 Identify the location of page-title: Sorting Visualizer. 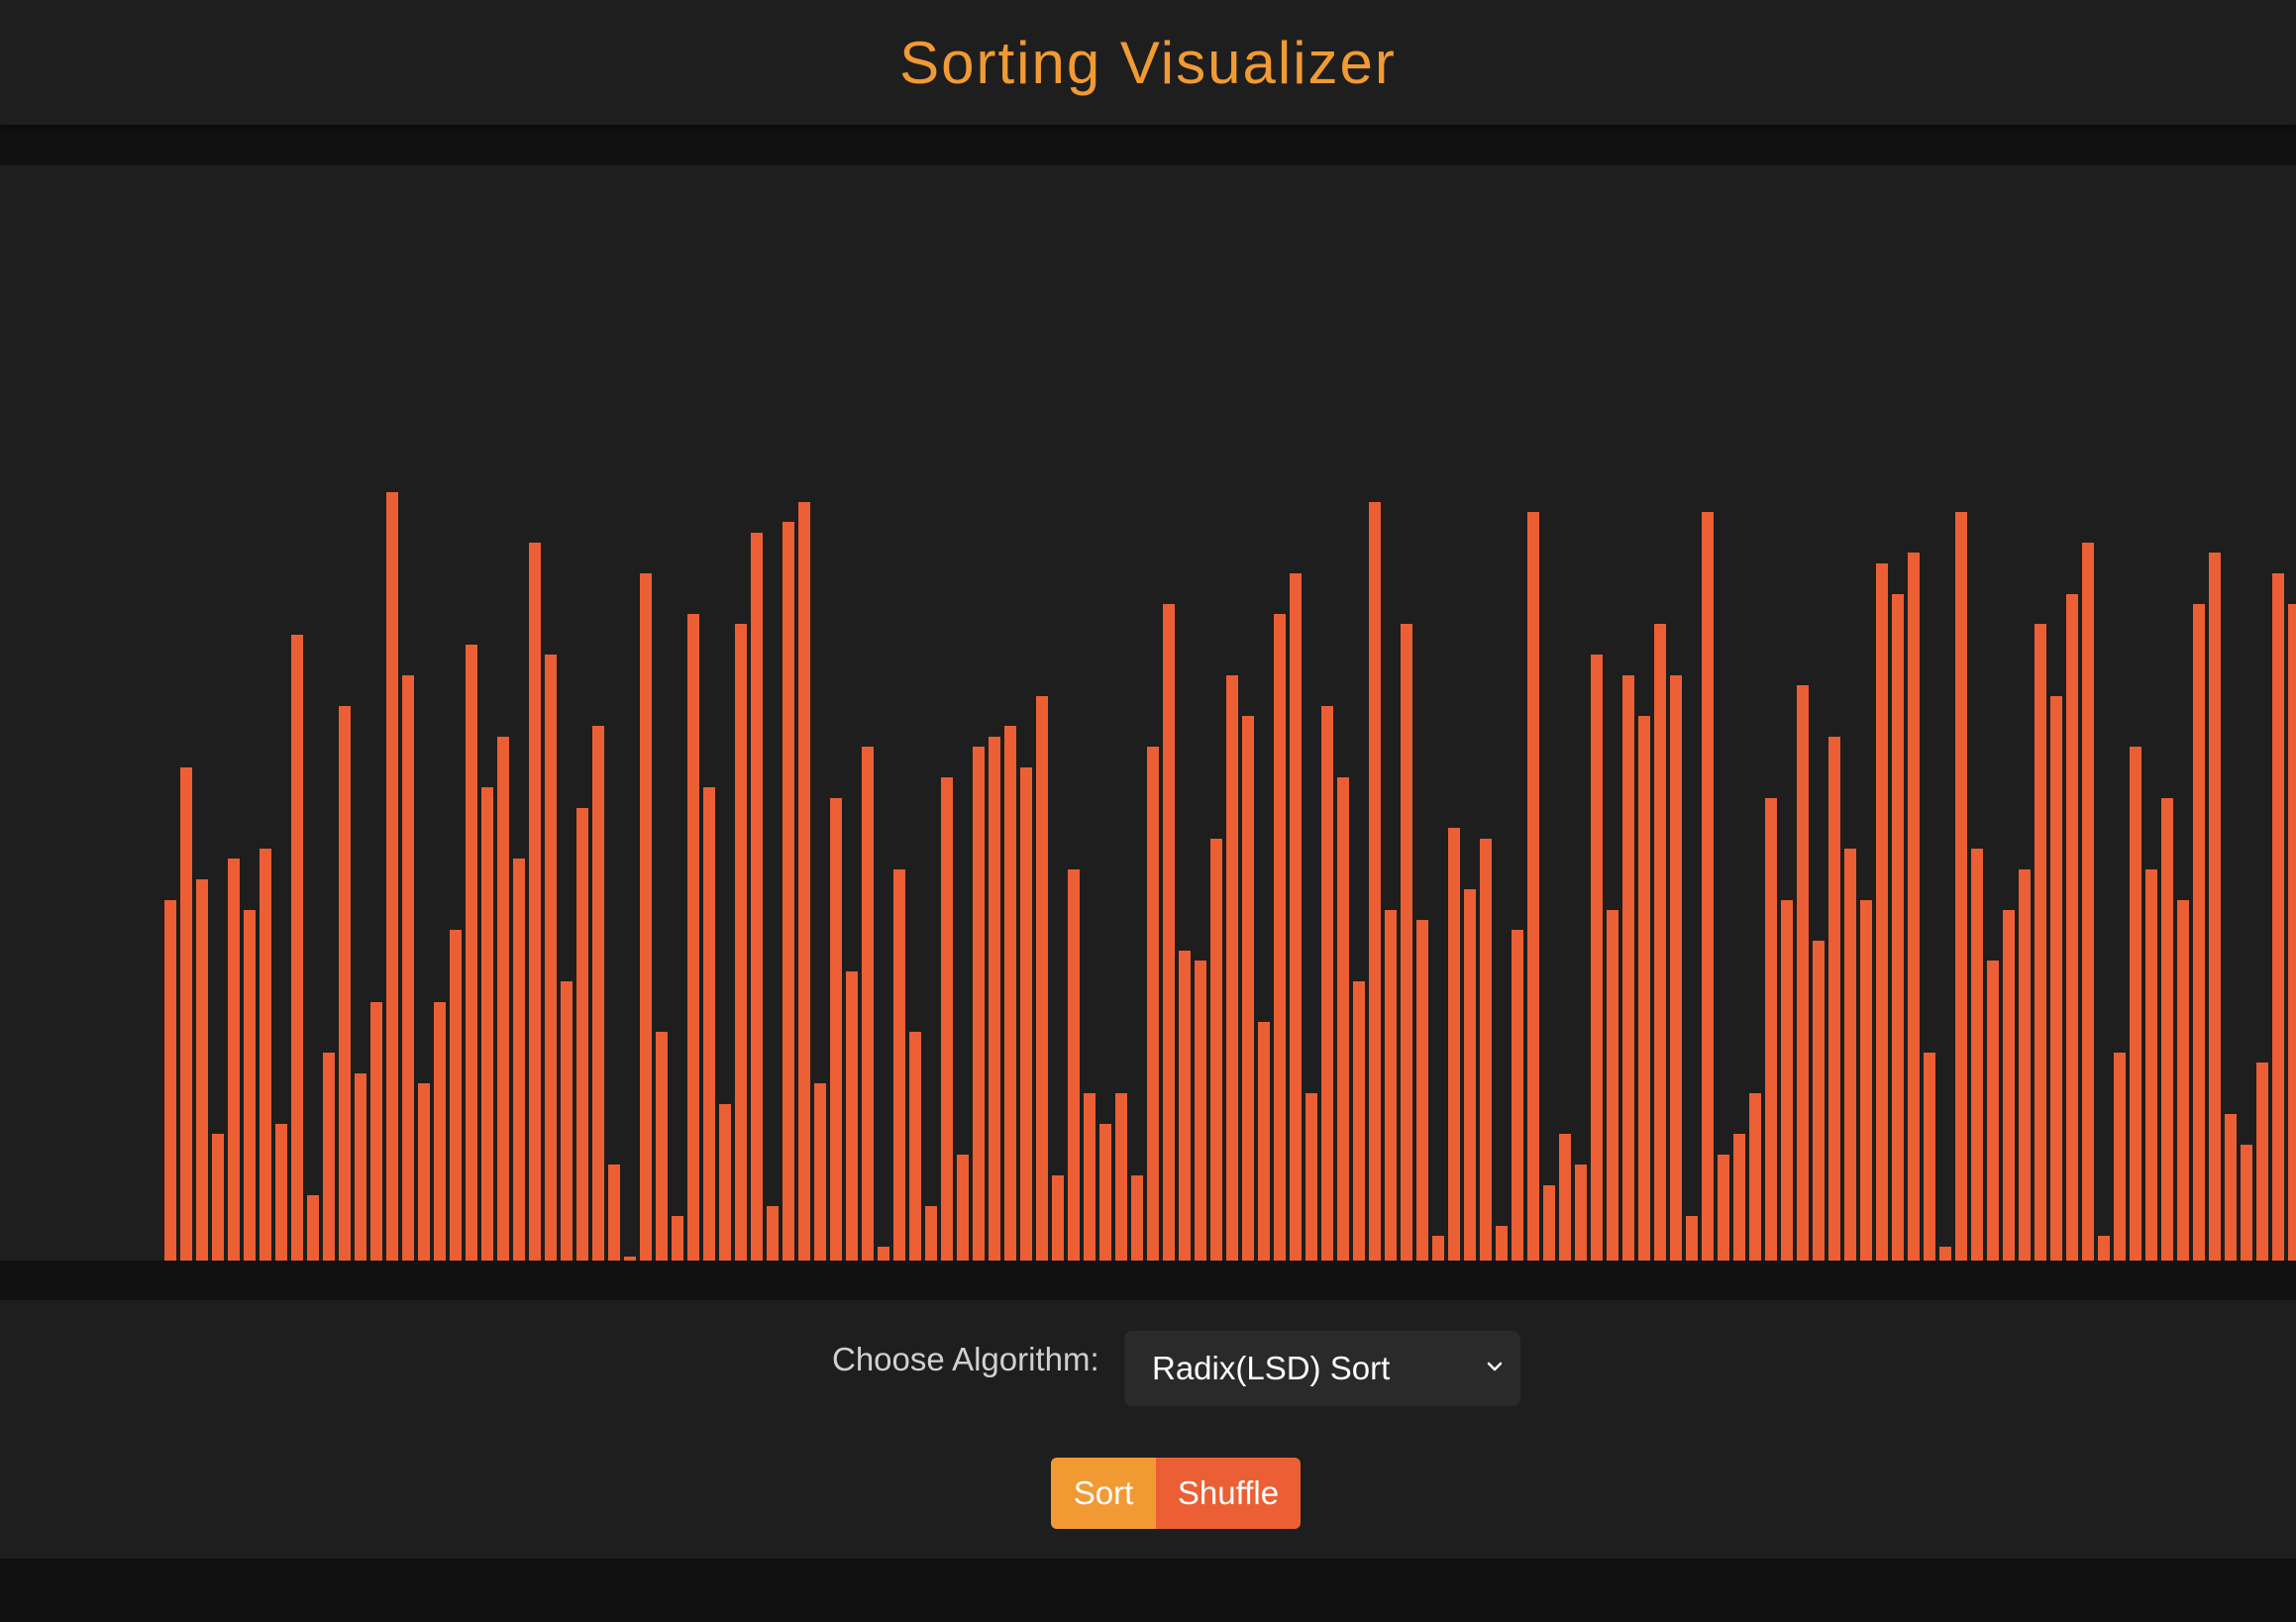
(1148, 62).